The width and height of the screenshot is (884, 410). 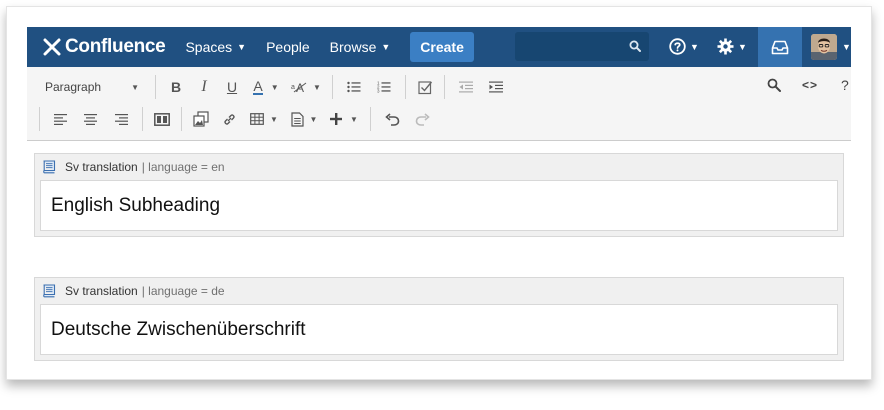 I want to click on confluence-logo: Confluence, so click(x=104, y=47).